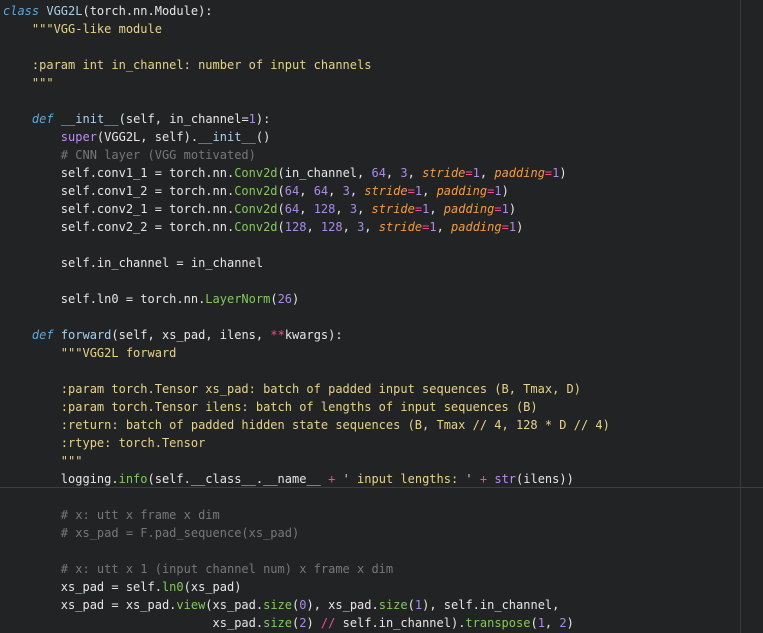 This screenshot has width=763, height=633. What do you see at coordinates (313, 335) in the screenshot?
I see `code-token: kwargs):` at bounding box center [313, 335].